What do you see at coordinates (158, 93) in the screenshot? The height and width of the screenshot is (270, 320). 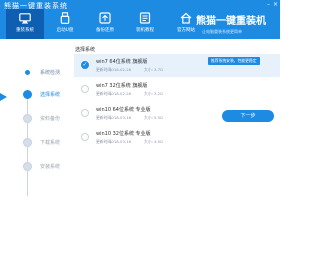 I see `os-size: 3.2G` at bounding box center [158, 93].